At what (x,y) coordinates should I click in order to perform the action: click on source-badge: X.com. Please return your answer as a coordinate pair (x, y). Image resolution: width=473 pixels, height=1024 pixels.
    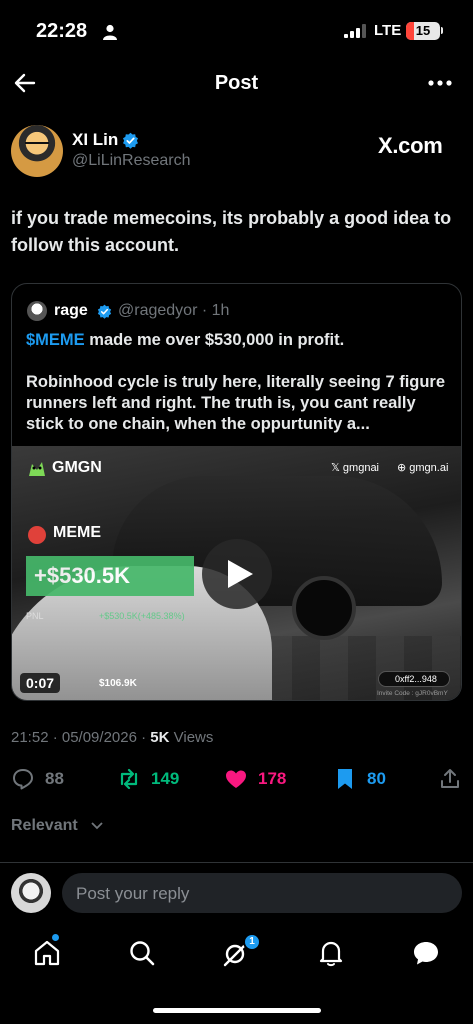
    Looking at the image, I should click on (410, 145).